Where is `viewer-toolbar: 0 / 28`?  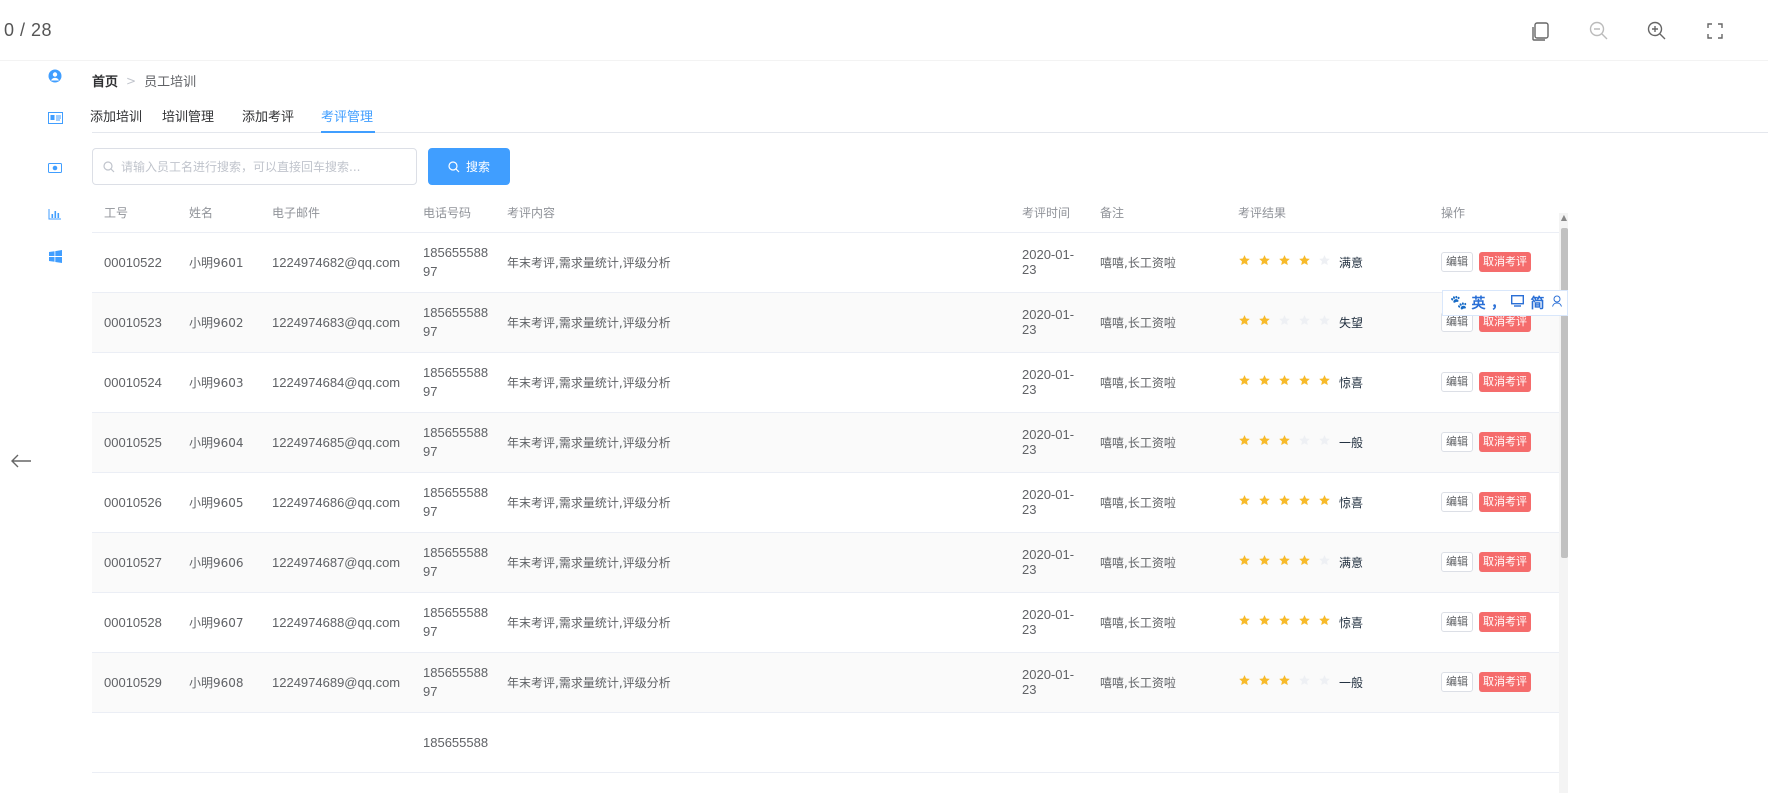 viewer-toolbar: 0 / 28 is located at coordinates (884, 30).